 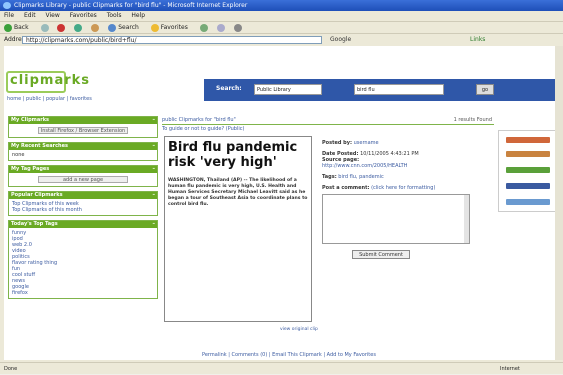 I want to click on search-label: Search:, so click(x=229, y=88).